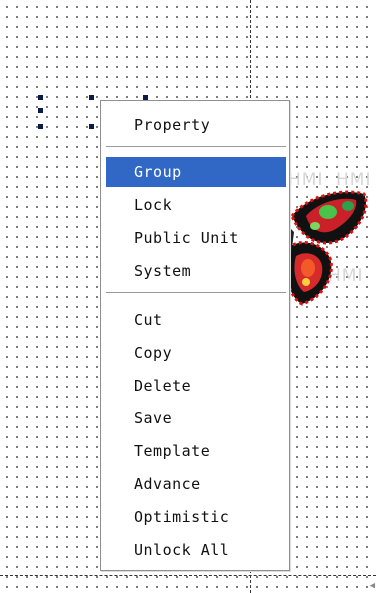 This screenshot has width=376, height=593. What do you see at coordinates (196, 320) in the screenshot?
I see `menu-item-cut: Cut` at bounding box center [196, 320].